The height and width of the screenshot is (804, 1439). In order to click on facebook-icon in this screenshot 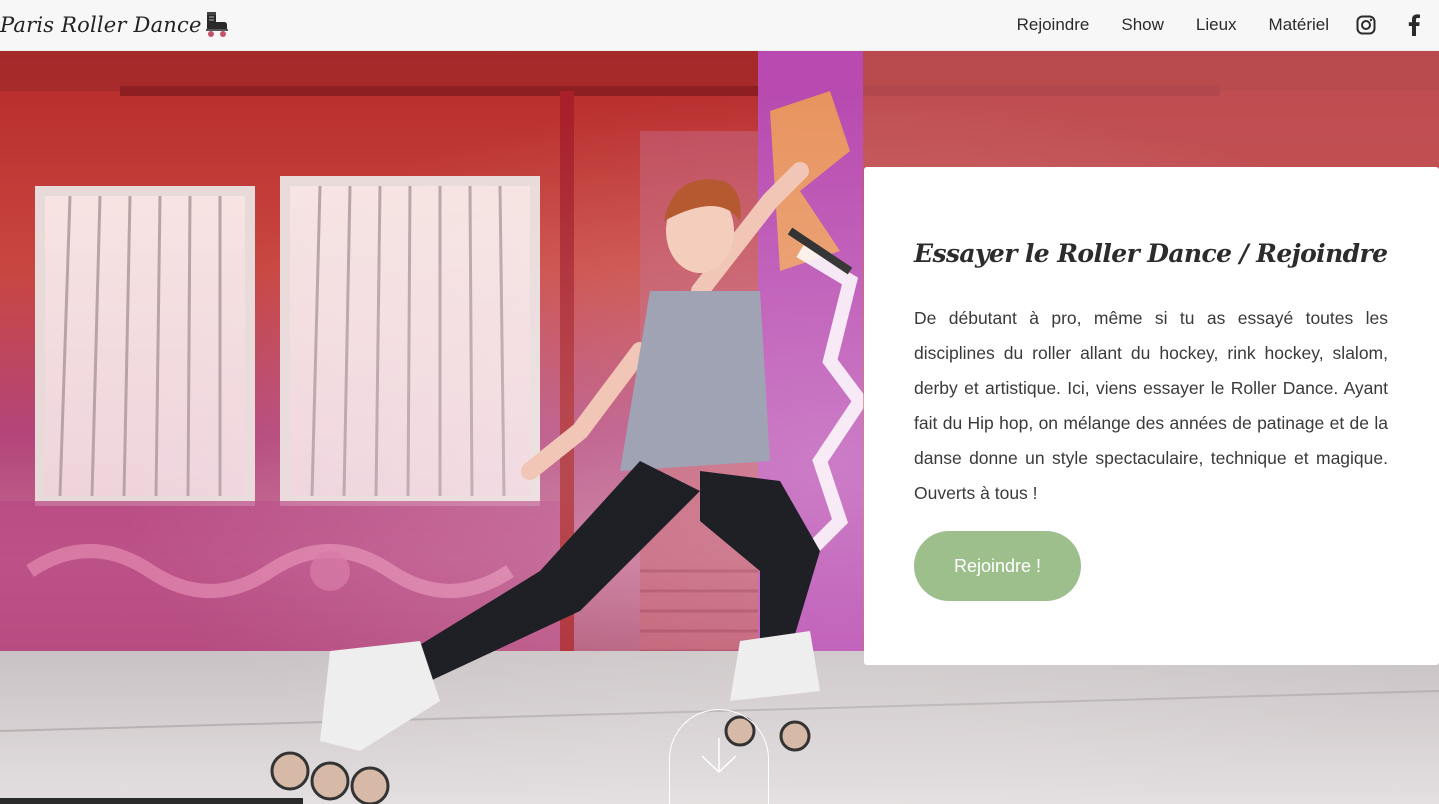, I will do `click(1414, 25)`.